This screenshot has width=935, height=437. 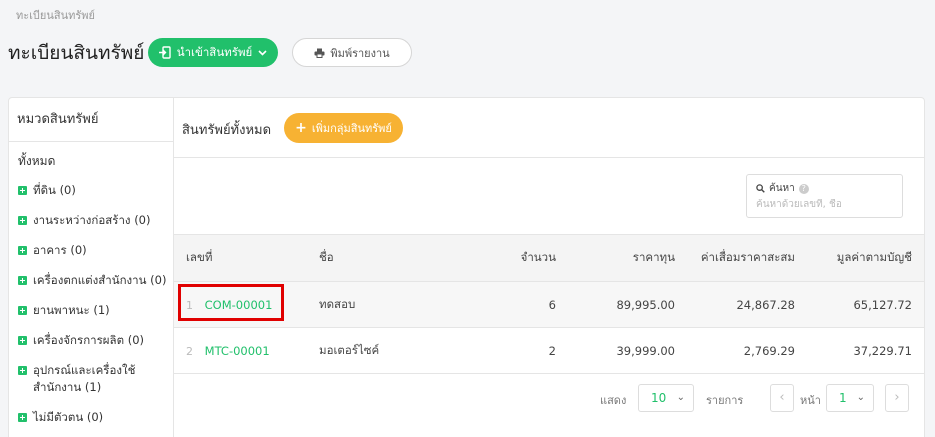 What do you see at coordinates (246, 258) in the screenshot?
I see `column-header-code: เลขที่` at bounding box center [246, 258].